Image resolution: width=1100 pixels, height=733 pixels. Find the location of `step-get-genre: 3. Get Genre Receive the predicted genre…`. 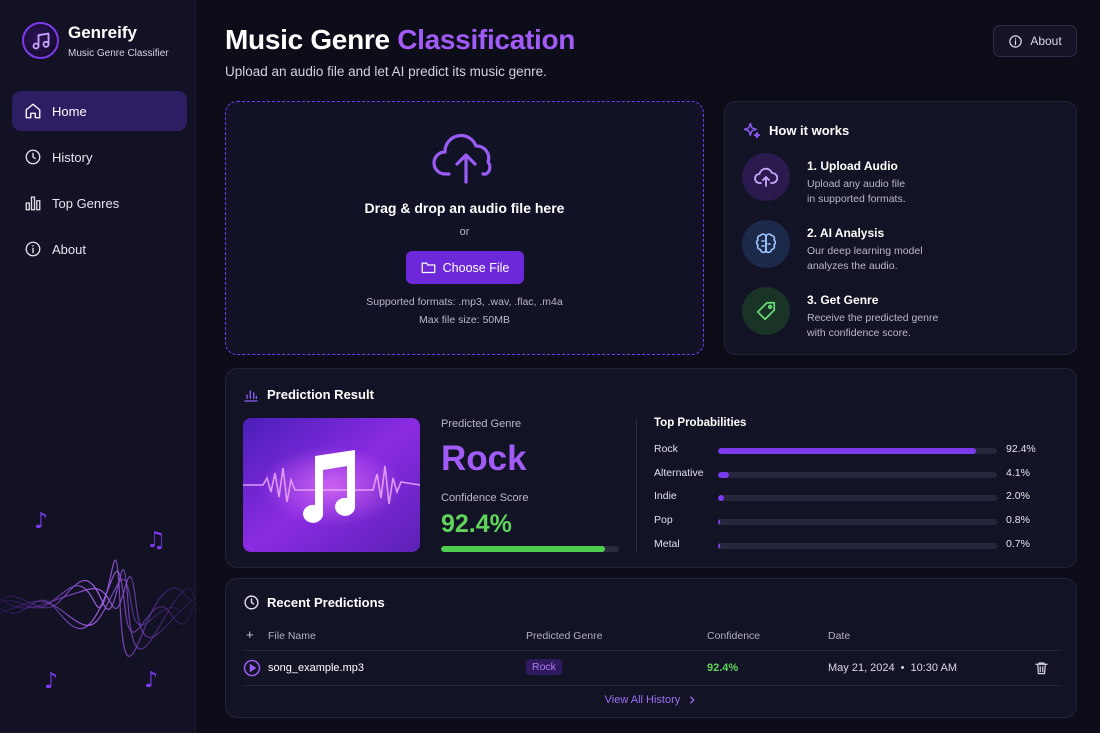

step-get-genre: 3. Get Genre Receive the predicted genre… is located at coordinates (907, 313).